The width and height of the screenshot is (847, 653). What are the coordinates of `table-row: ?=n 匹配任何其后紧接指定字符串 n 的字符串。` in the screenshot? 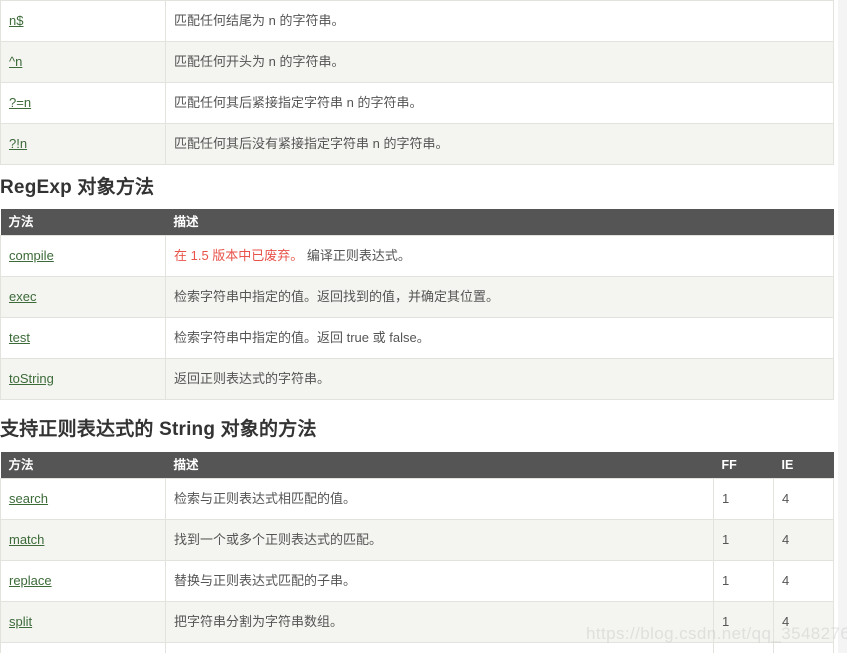 It's located at (417, 103).